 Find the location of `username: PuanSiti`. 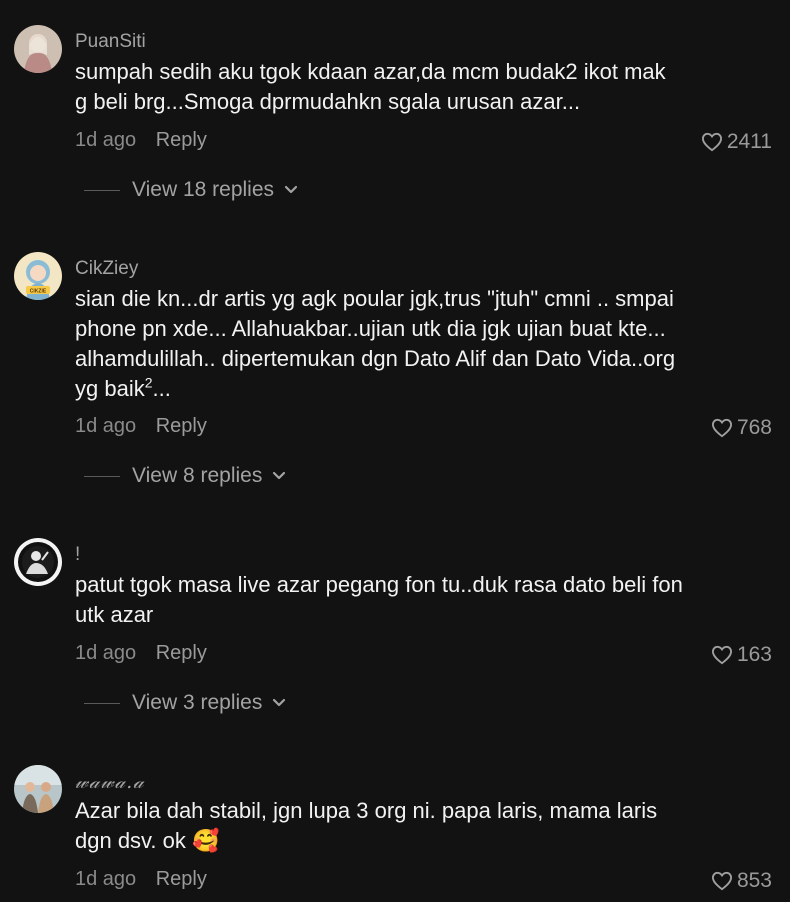

username: PuanSiti is located at coordinates (110, 42).